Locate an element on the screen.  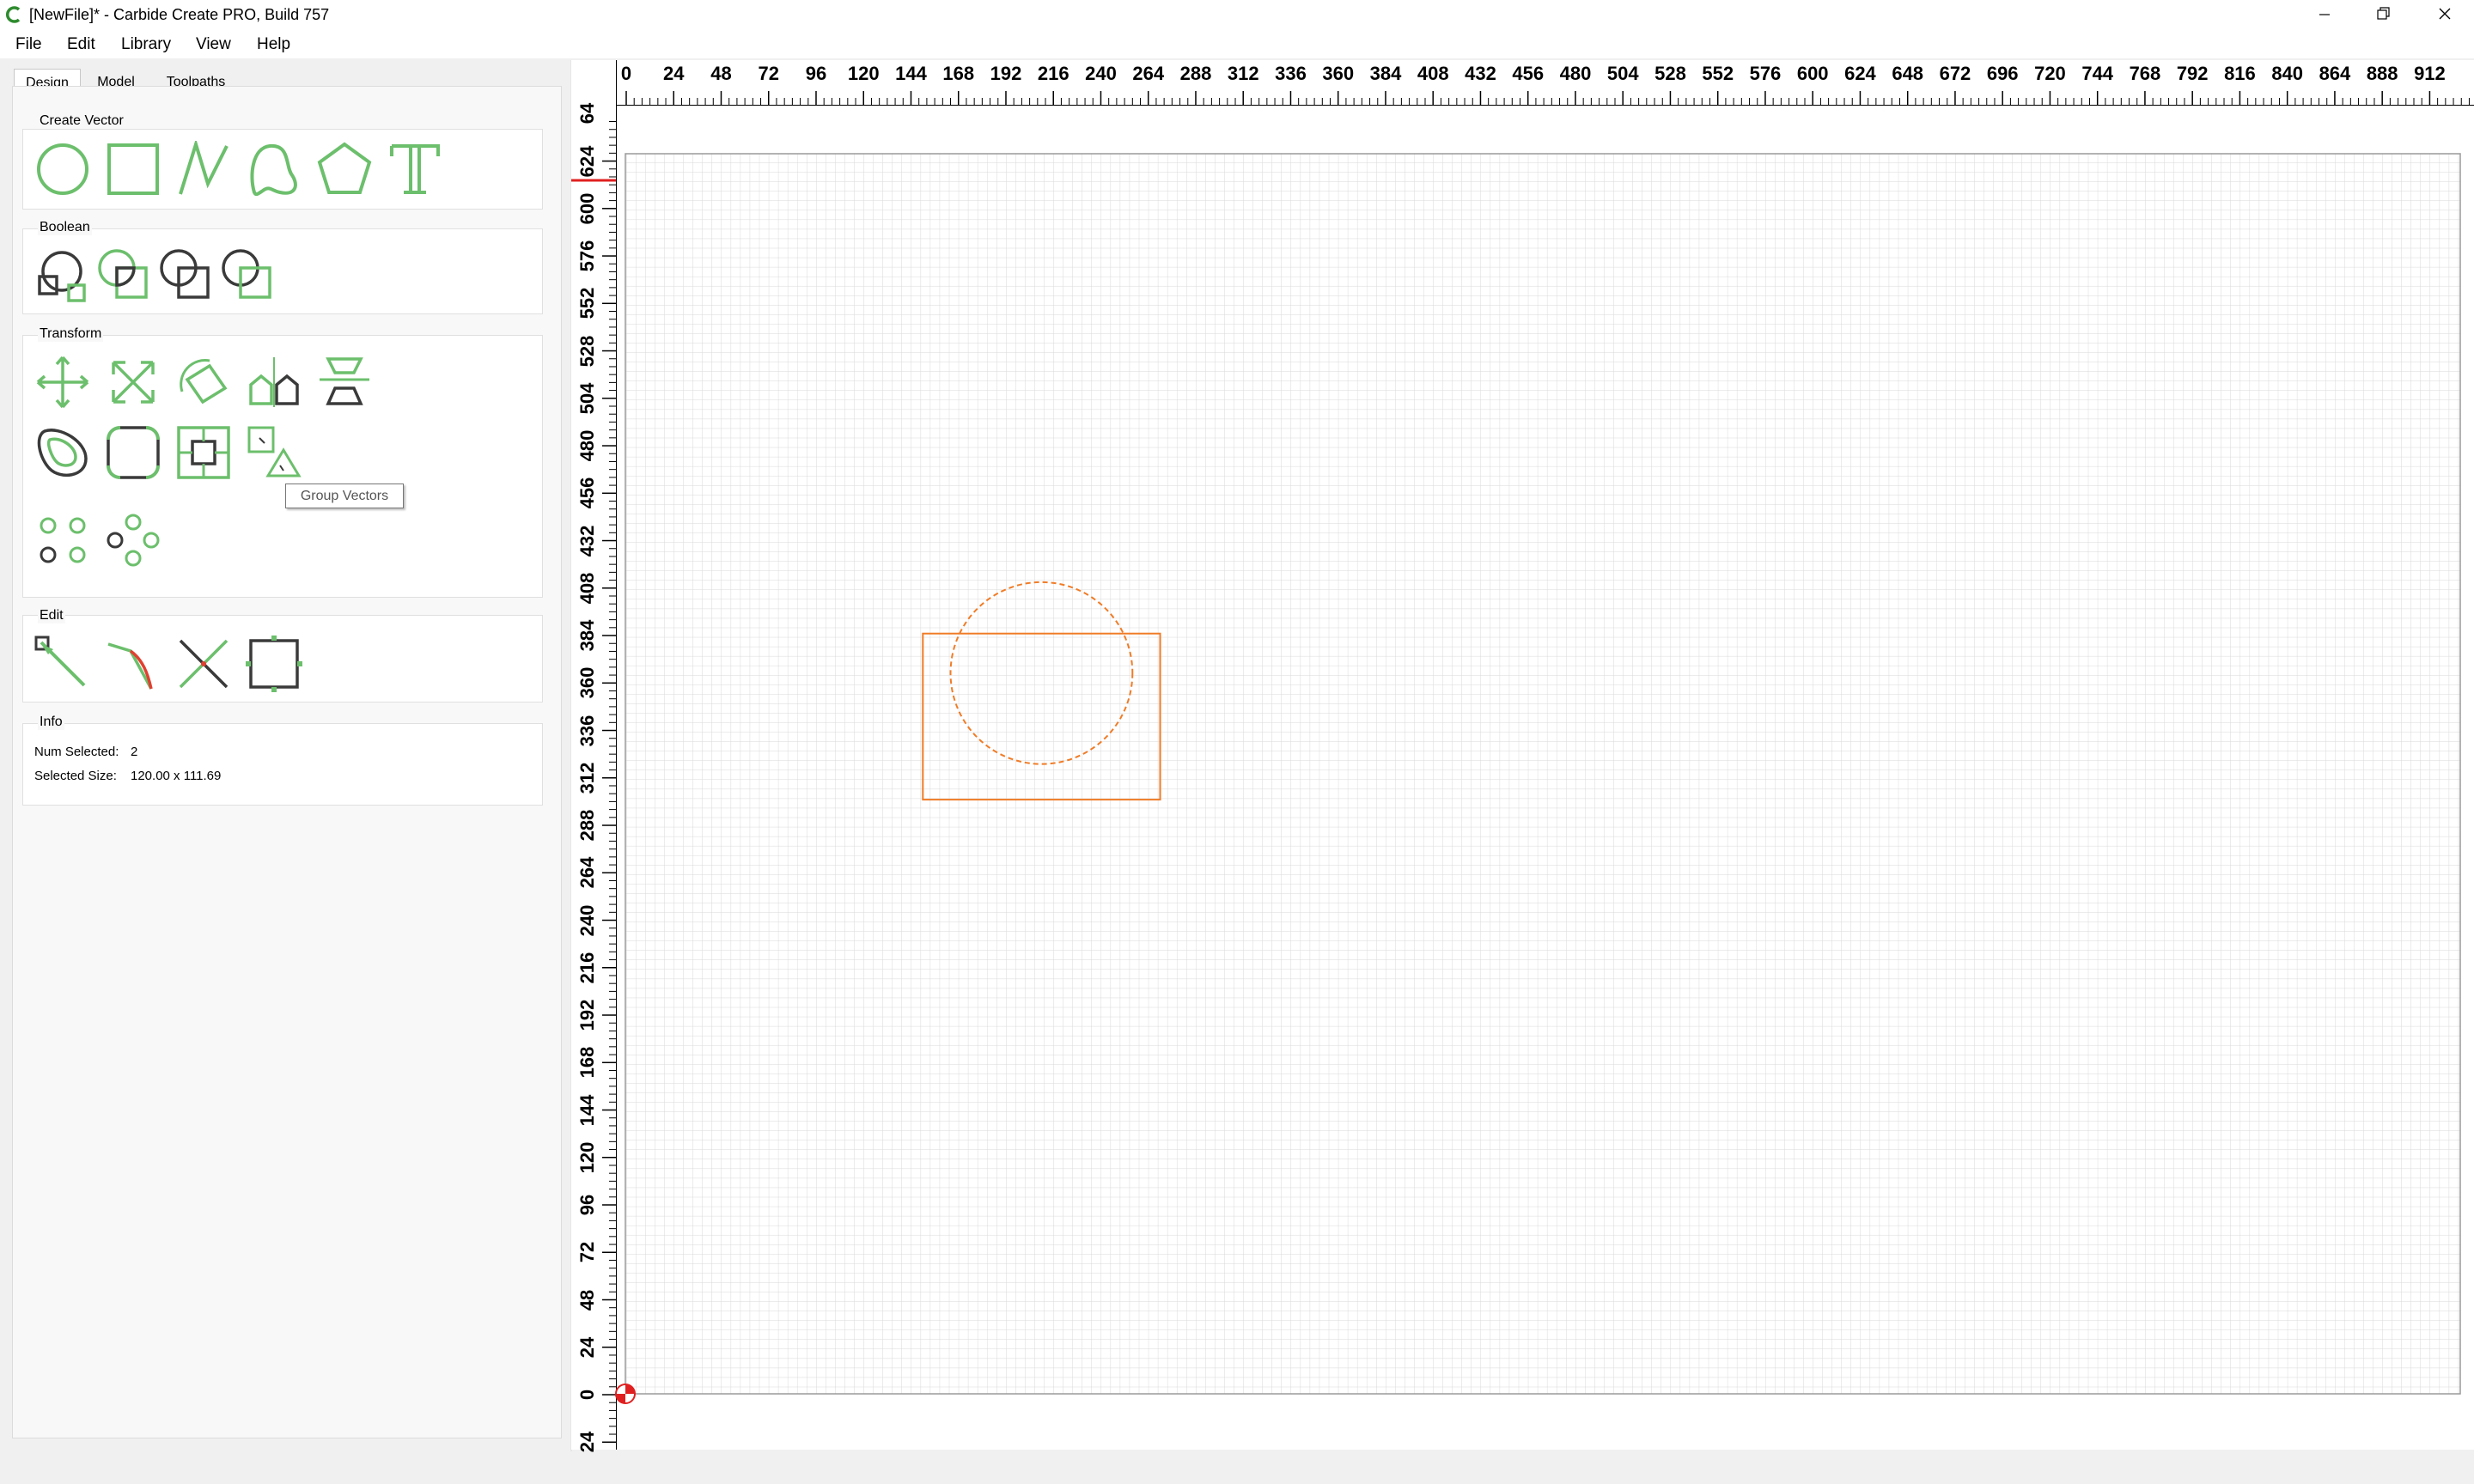
circle-icon is located at coordinates (62, 169).